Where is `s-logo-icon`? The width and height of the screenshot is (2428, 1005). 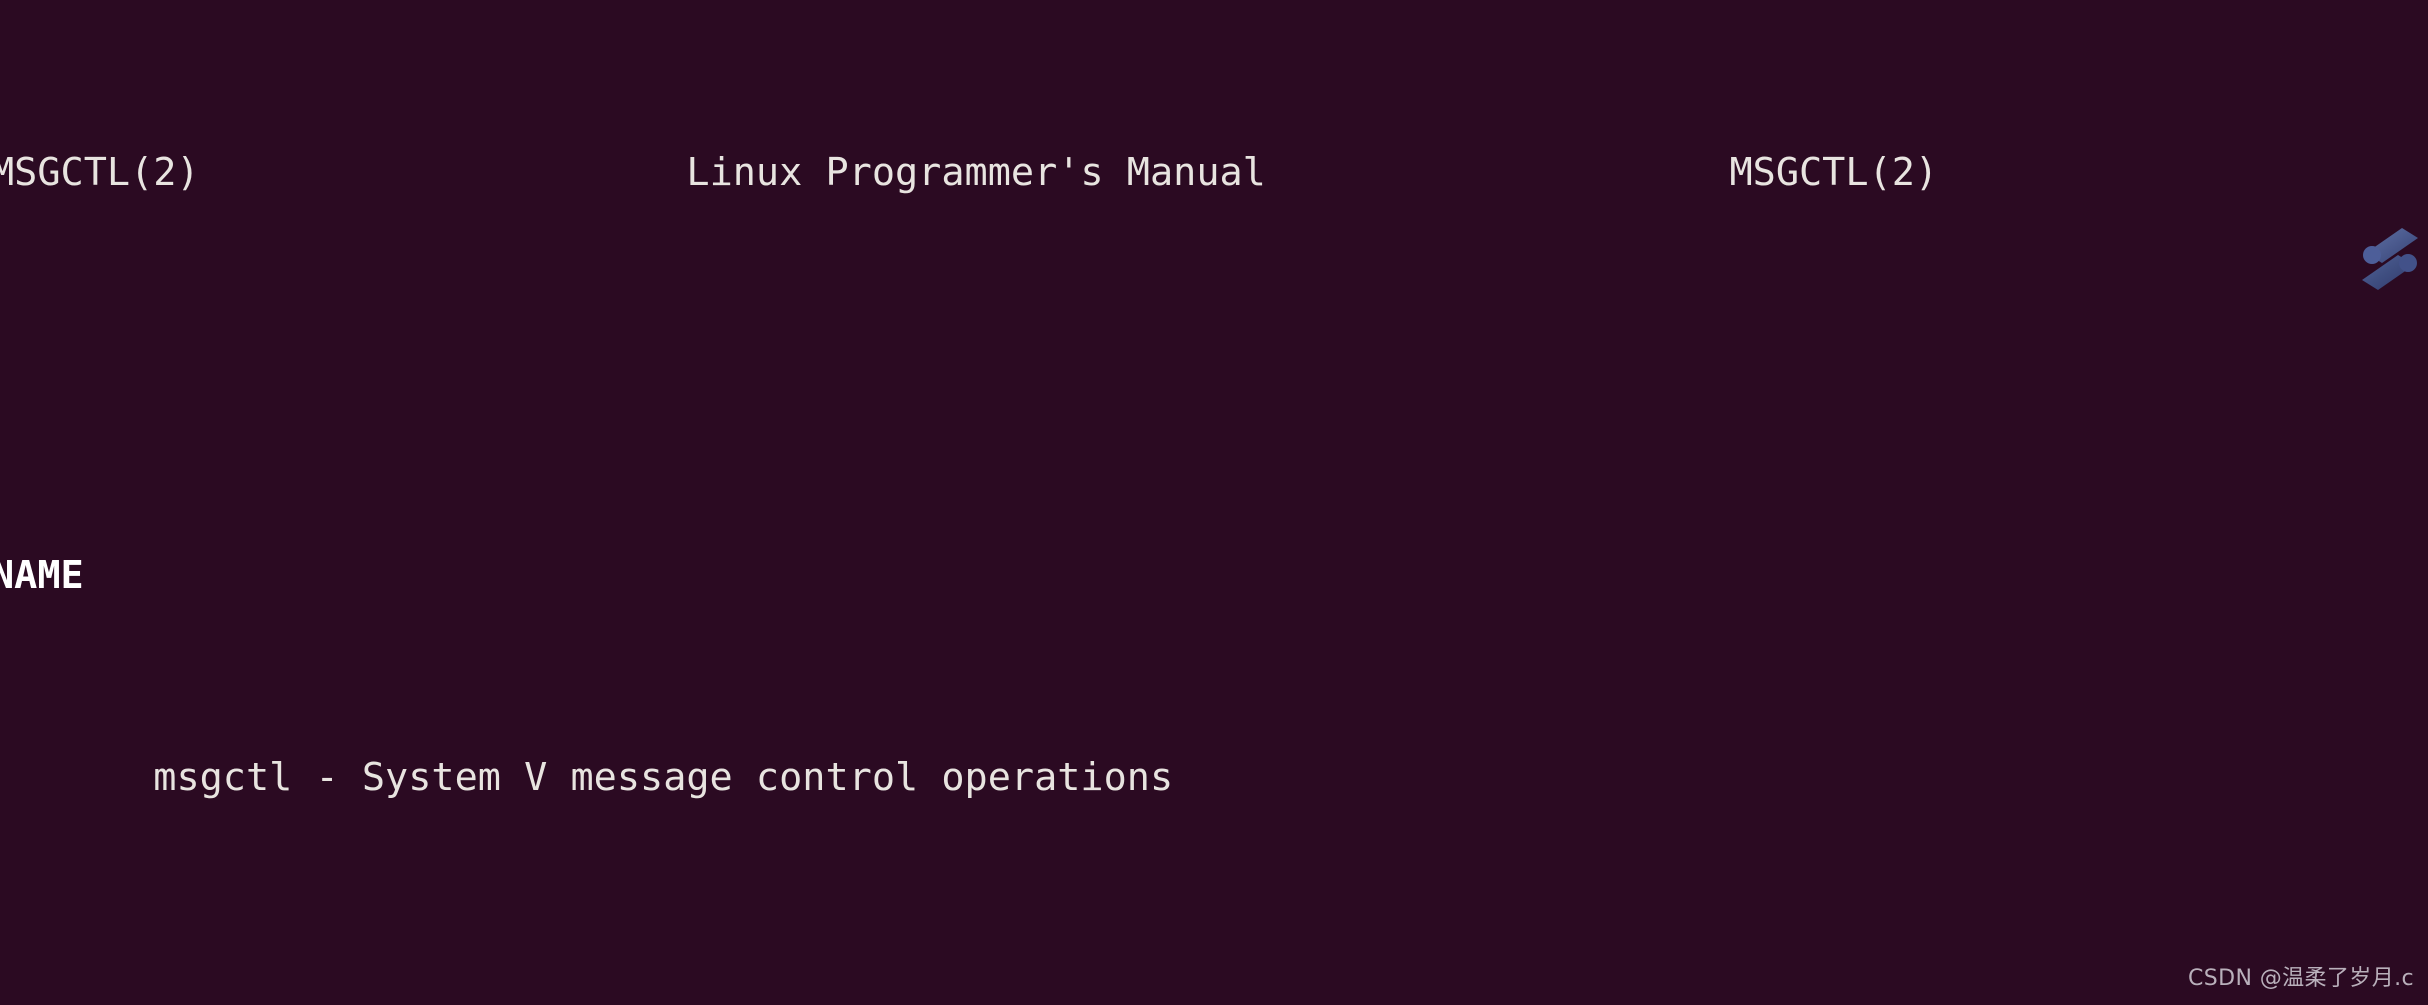
s-logo-icon is located at coordinates (2390, 259).